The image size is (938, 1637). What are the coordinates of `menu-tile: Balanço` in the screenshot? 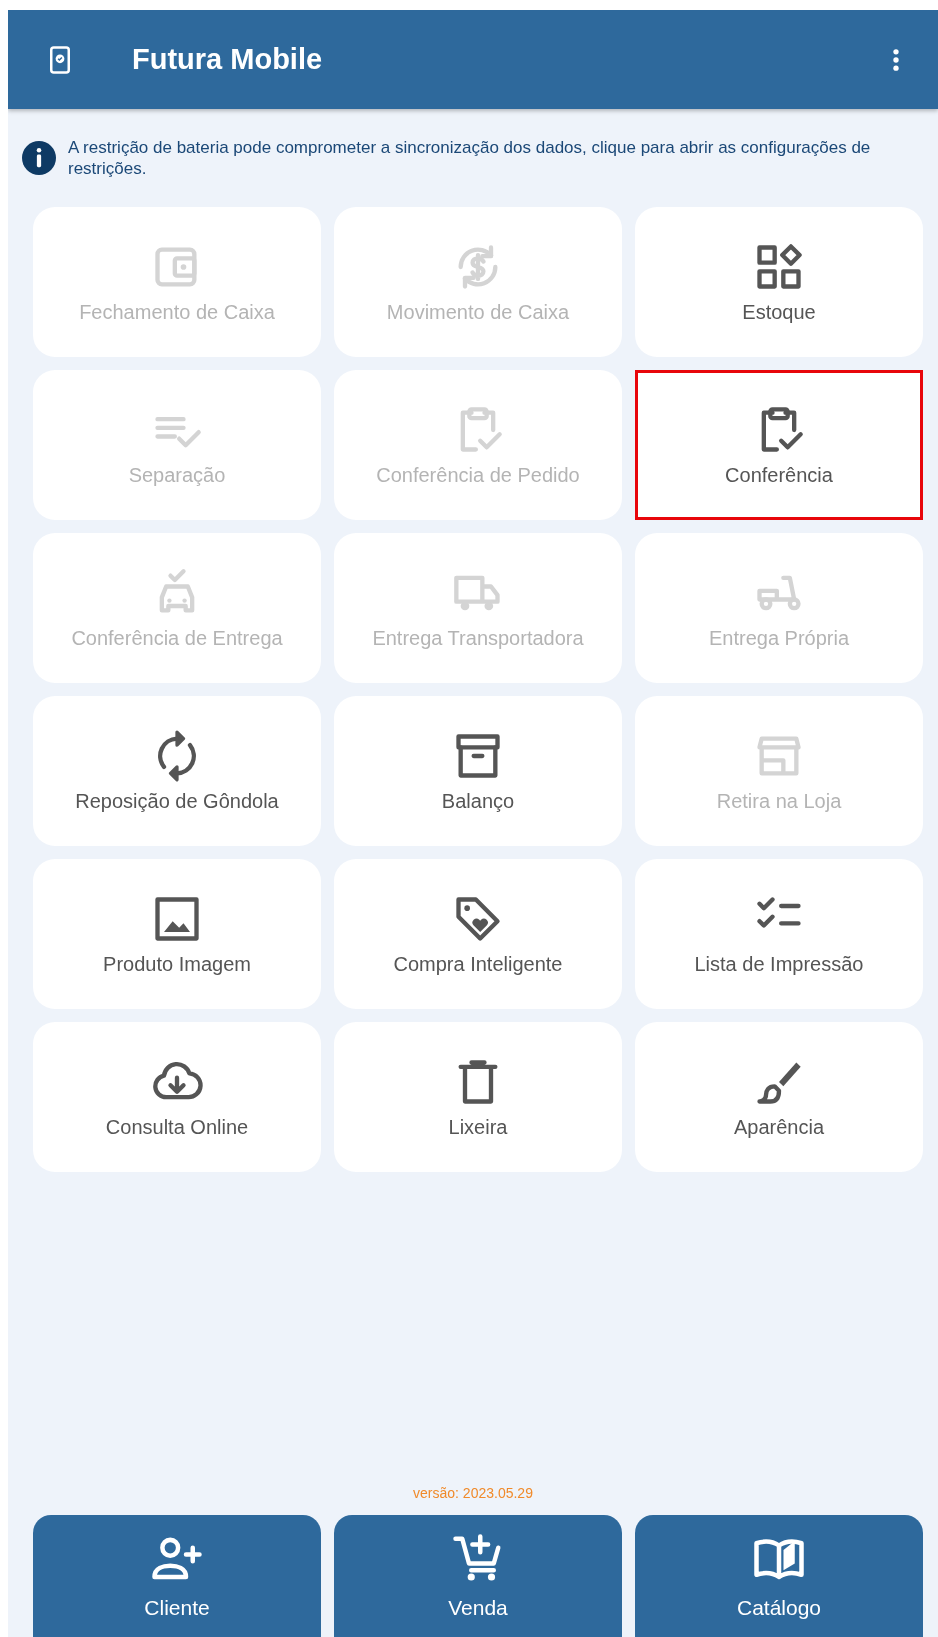 It's located at (478, 771).